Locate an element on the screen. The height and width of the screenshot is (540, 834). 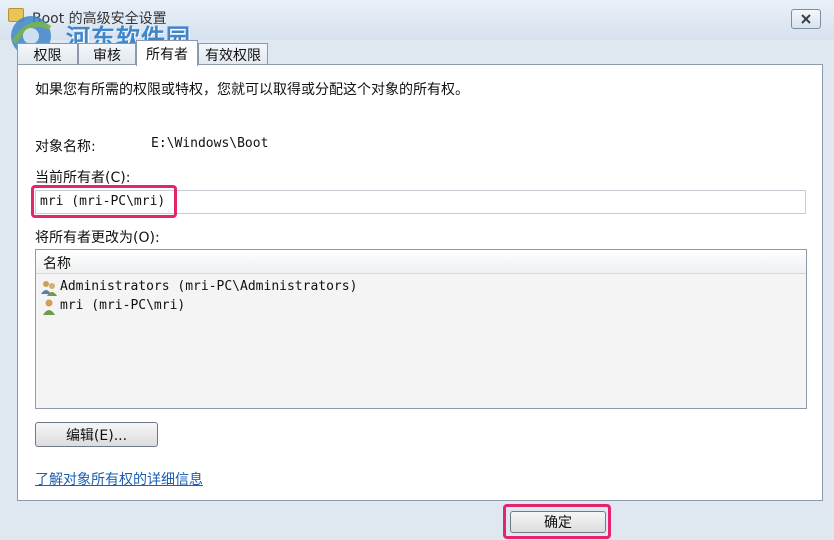
list-item: mri (mri-PC\mri) is located at coordinates (420, 307).